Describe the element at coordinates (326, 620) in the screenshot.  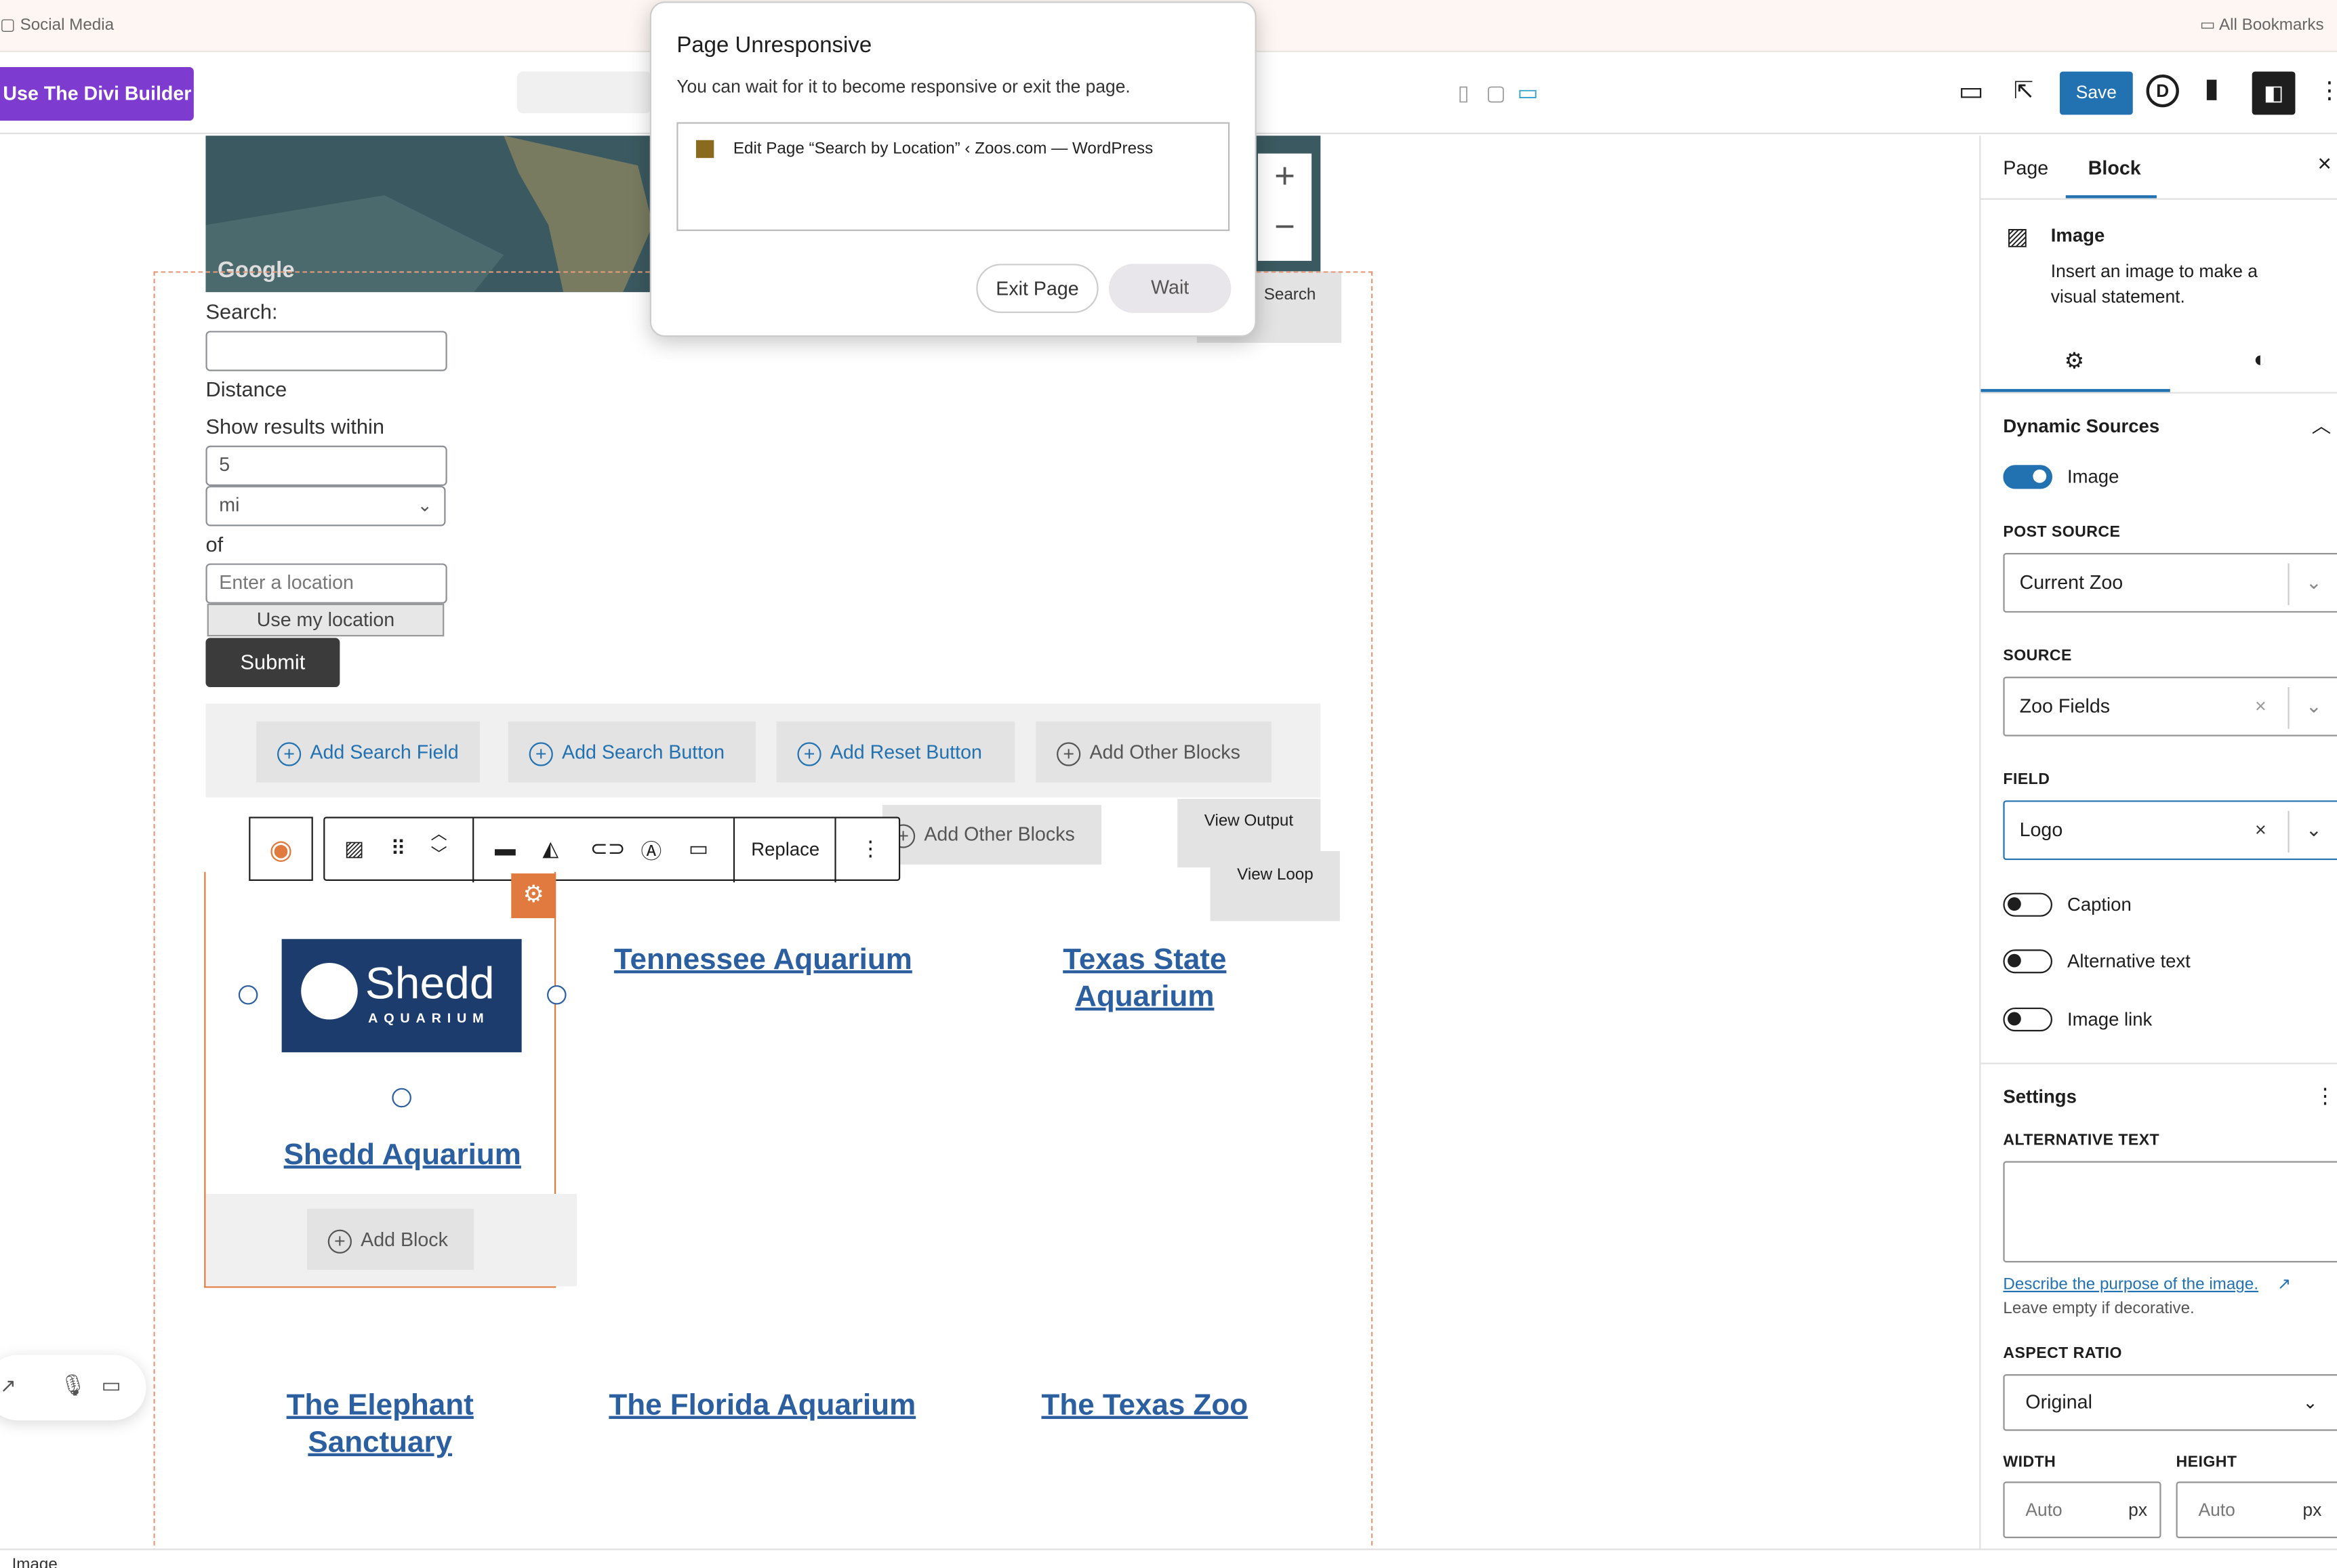
I see `use-my-location-button: Use my location` at that location.